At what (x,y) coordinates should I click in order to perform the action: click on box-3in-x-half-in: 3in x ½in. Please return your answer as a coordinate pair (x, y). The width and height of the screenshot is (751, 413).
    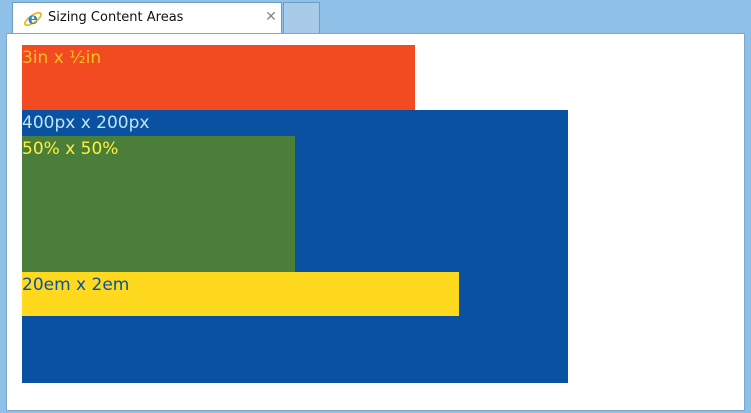
    Looking at the image, I should click on (218, 77).